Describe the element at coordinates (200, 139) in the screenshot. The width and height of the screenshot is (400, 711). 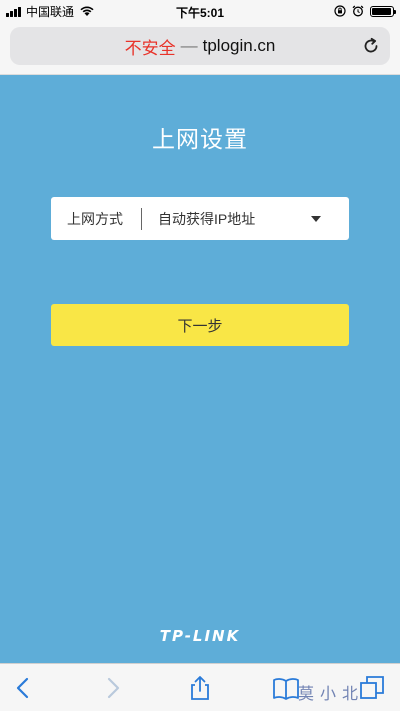
I see `page-title: 上网设置` at that location.